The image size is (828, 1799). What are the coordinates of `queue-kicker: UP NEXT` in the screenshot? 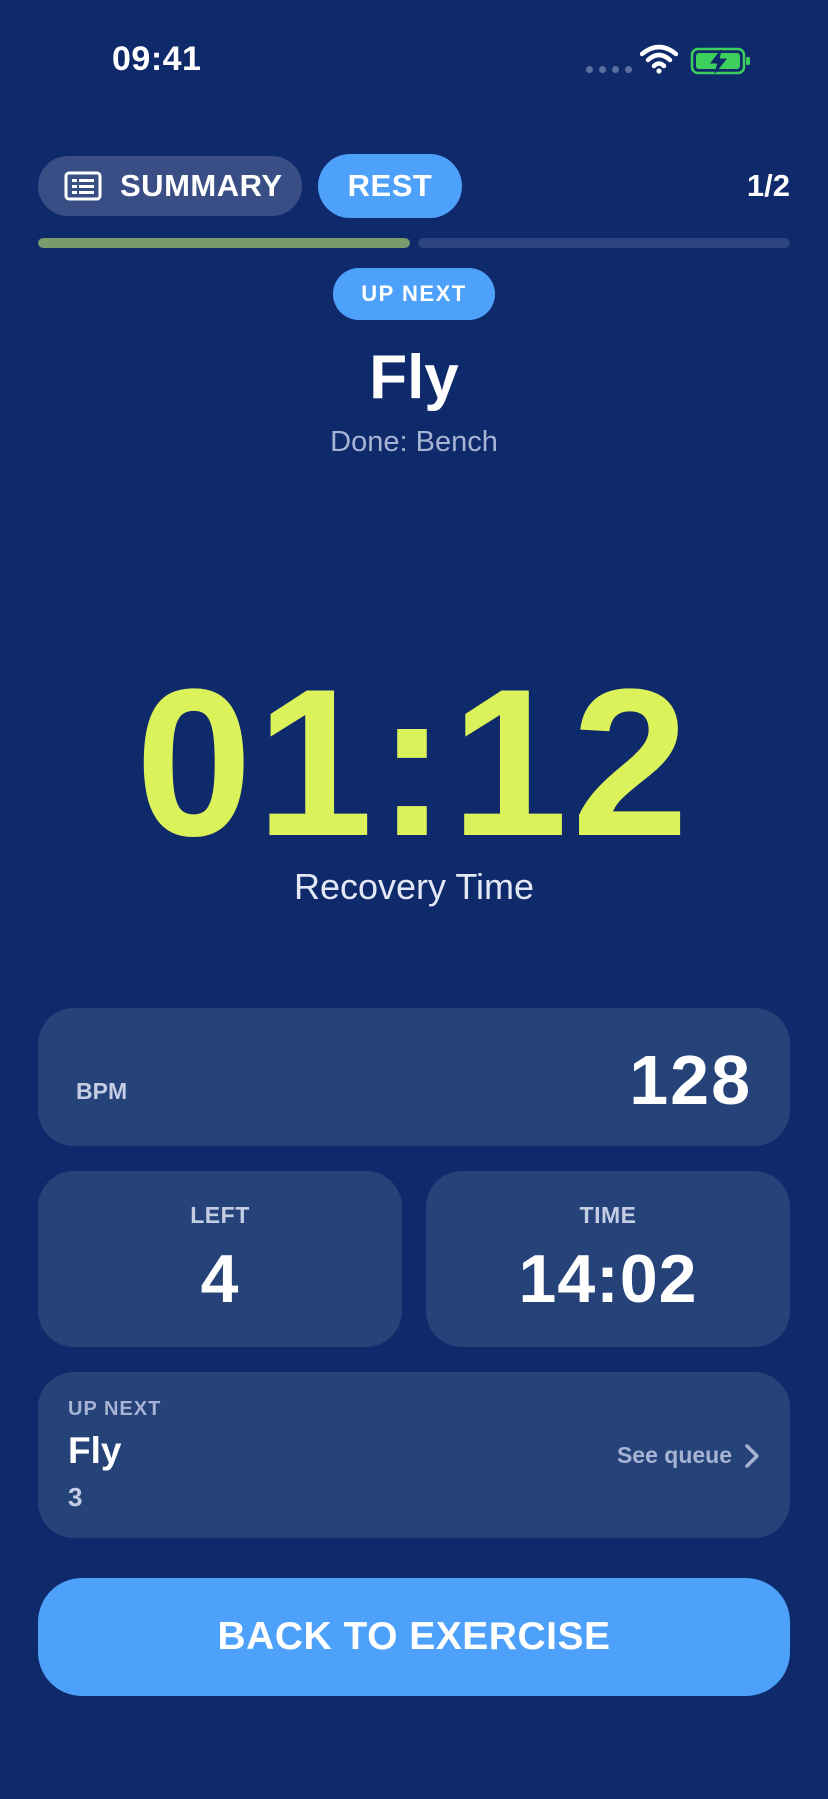 It's located at (115, 1409).